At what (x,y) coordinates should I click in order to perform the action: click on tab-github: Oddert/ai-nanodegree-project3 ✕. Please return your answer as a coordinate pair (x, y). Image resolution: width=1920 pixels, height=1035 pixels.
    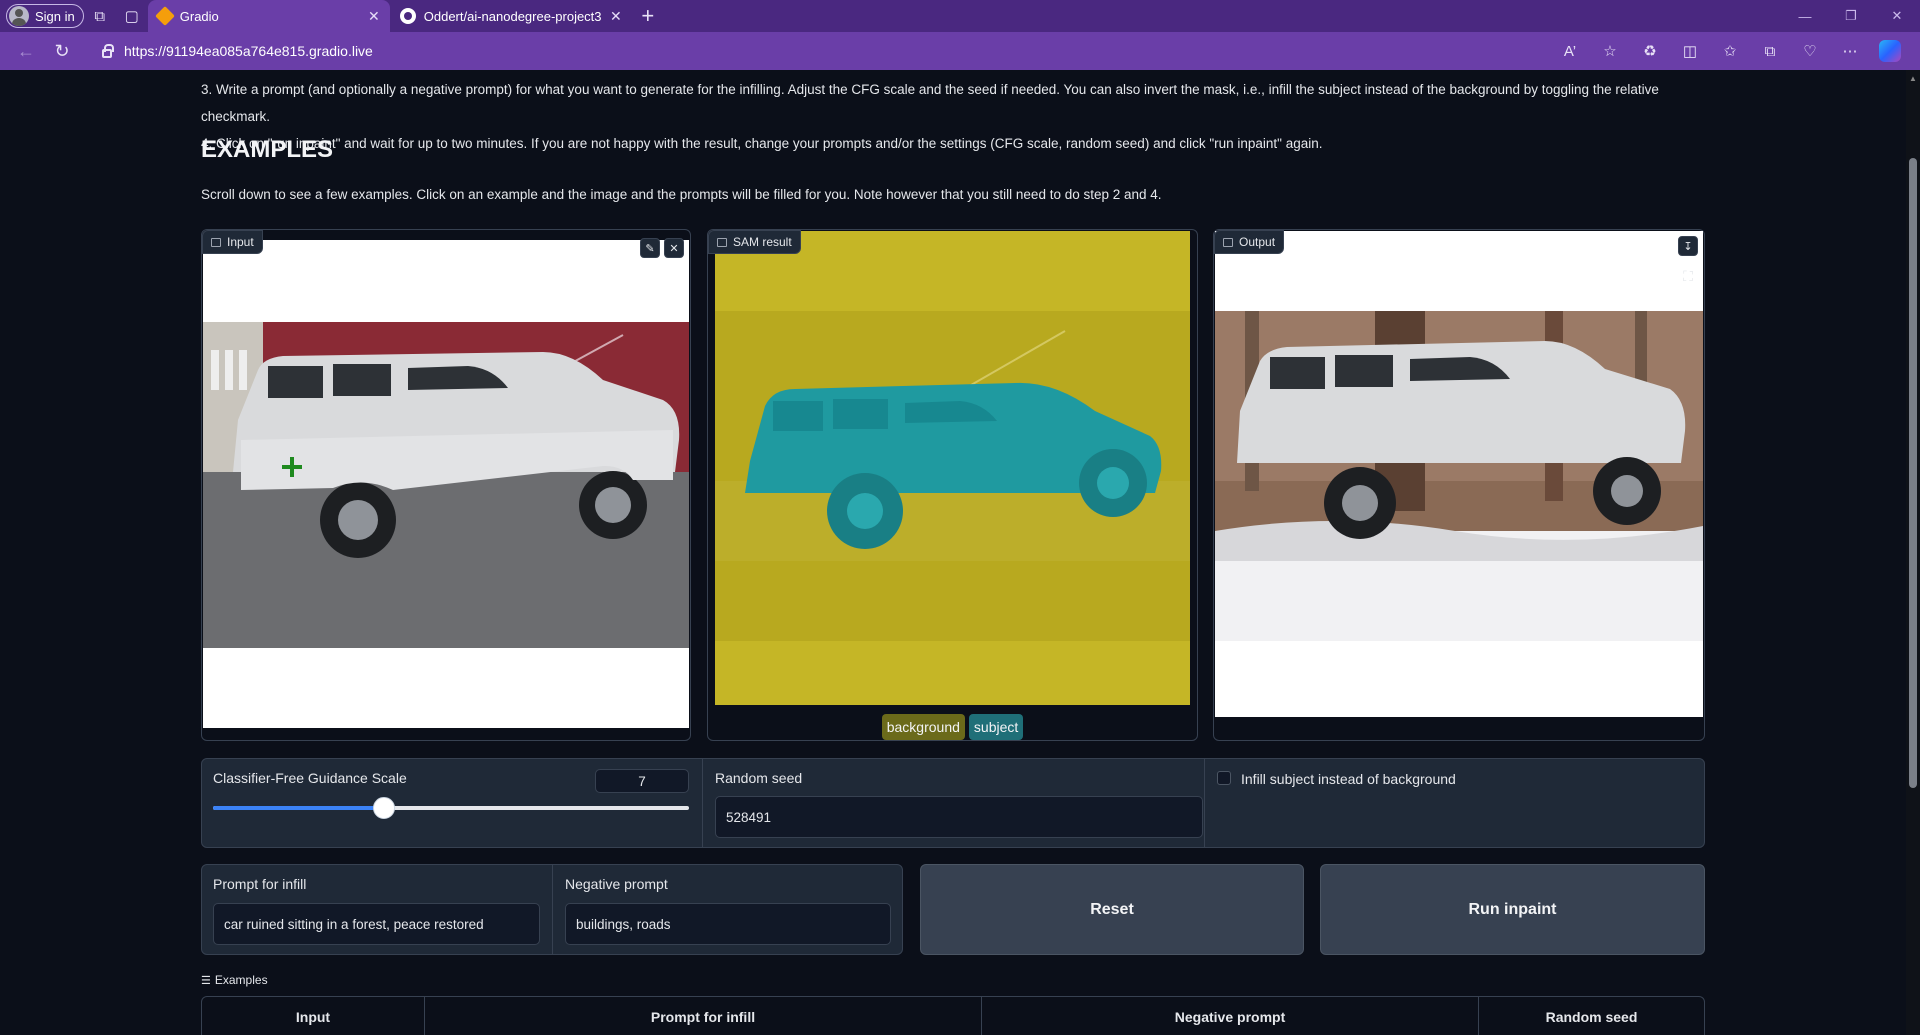
    Looking at the image, I should click on (511, 16).